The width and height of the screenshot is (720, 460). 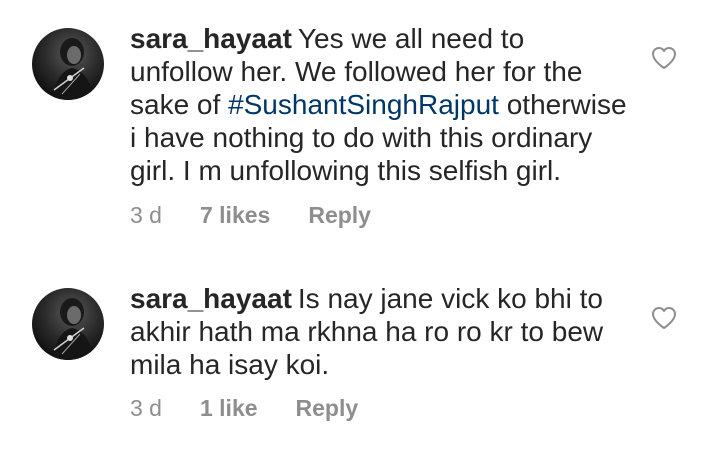 I want to click on hashtag-link: #SushantSinghRajput, so click(x=363, y=104).